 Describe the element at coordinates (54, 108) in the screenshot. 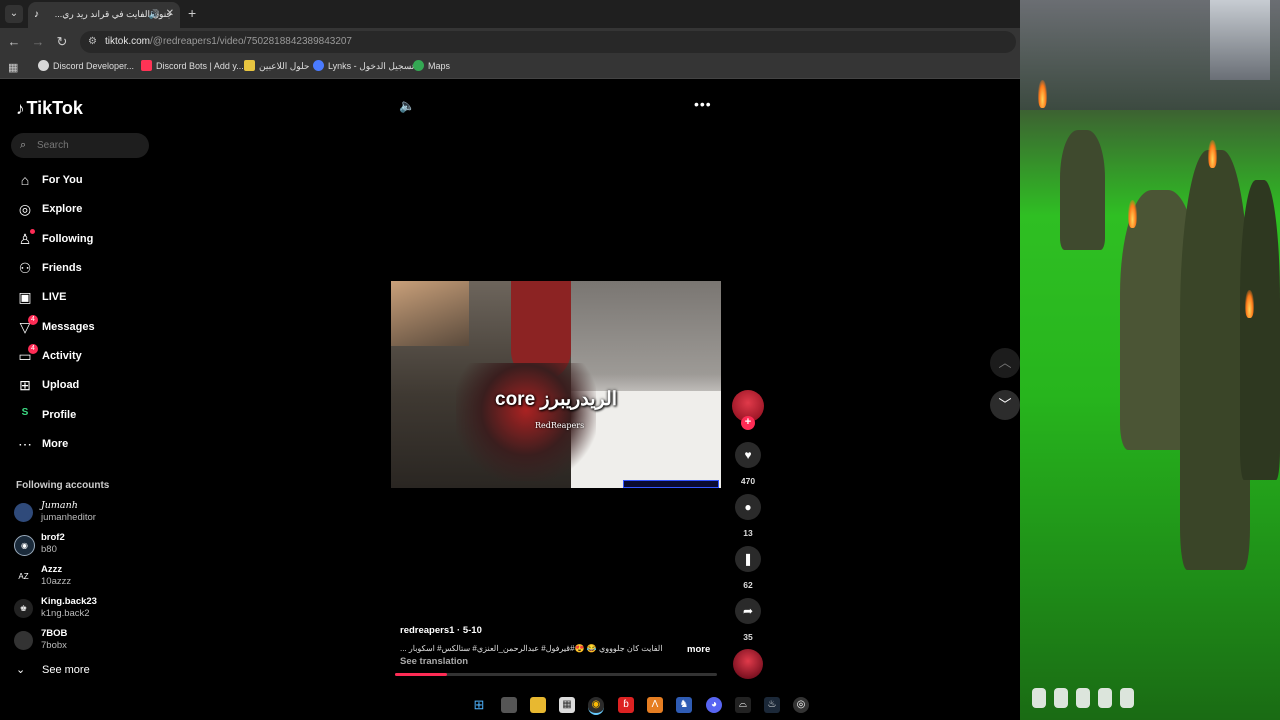

I see `logo-text: TikTok` at that location.